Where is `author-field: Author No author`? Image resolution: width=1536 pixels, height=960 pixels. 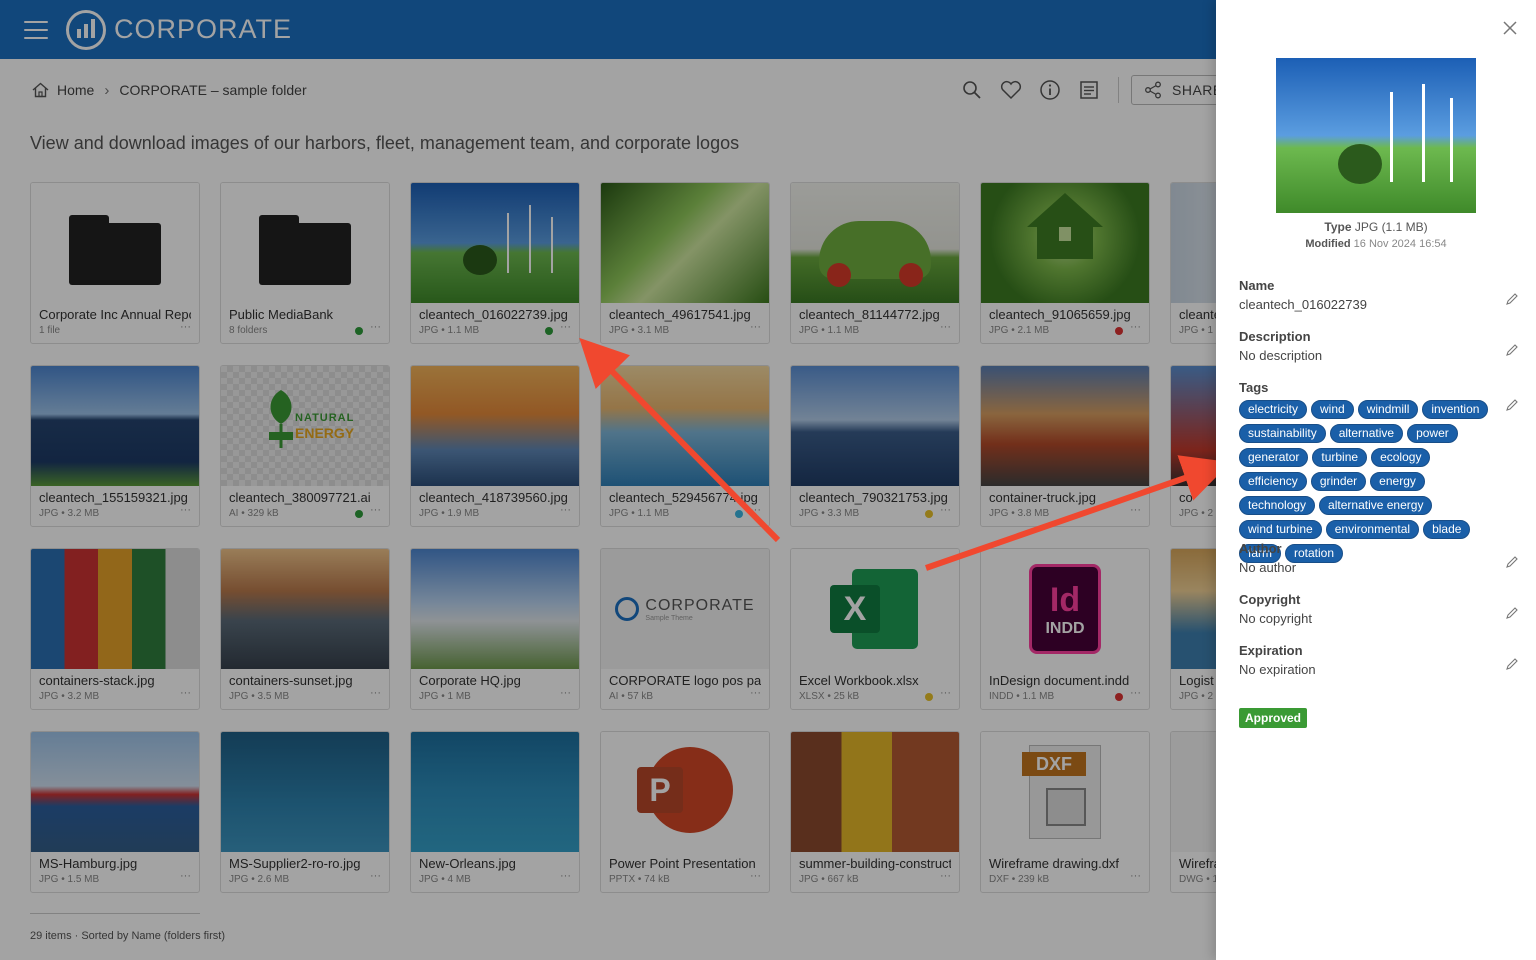 author-field: Author No author is located at coordinates (1379, 558).